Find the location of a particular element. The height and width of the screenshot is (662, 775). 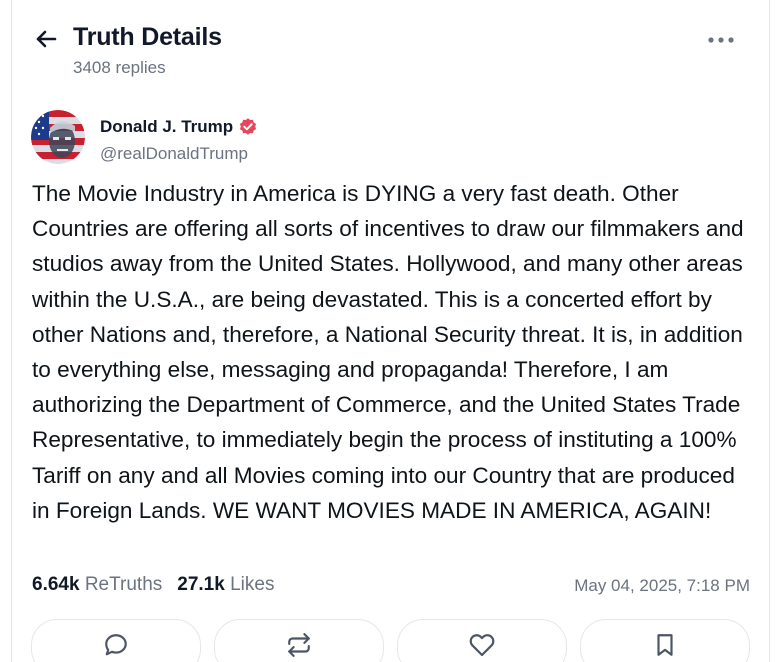

more-horizontal-icon is located at coordinates (721, 40).